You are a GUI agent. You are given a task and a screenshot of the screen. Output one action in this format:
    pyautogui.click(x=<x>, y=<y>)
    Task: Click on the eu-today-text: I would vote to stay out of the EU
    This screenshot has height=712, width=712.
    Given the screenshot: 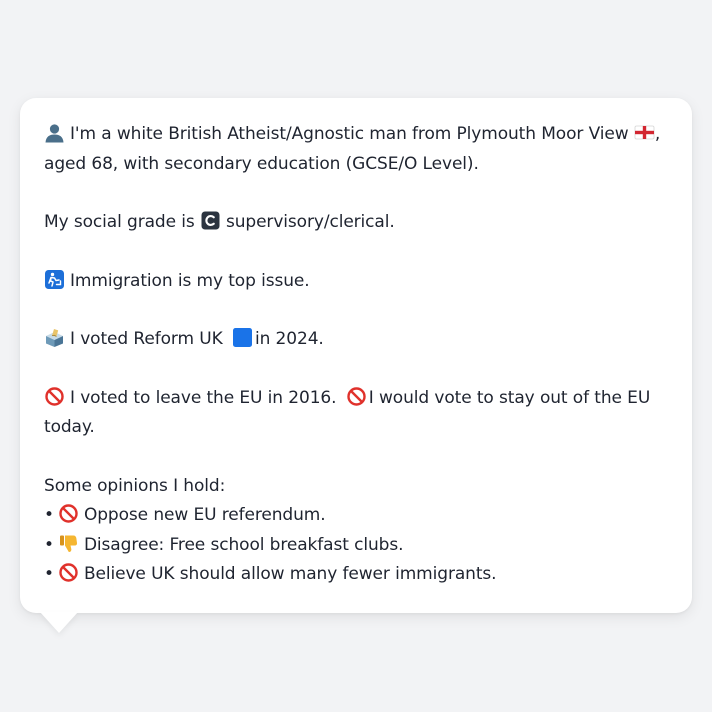 What is the action you would take?
    pyautogui.click(x=509, y=397)
    